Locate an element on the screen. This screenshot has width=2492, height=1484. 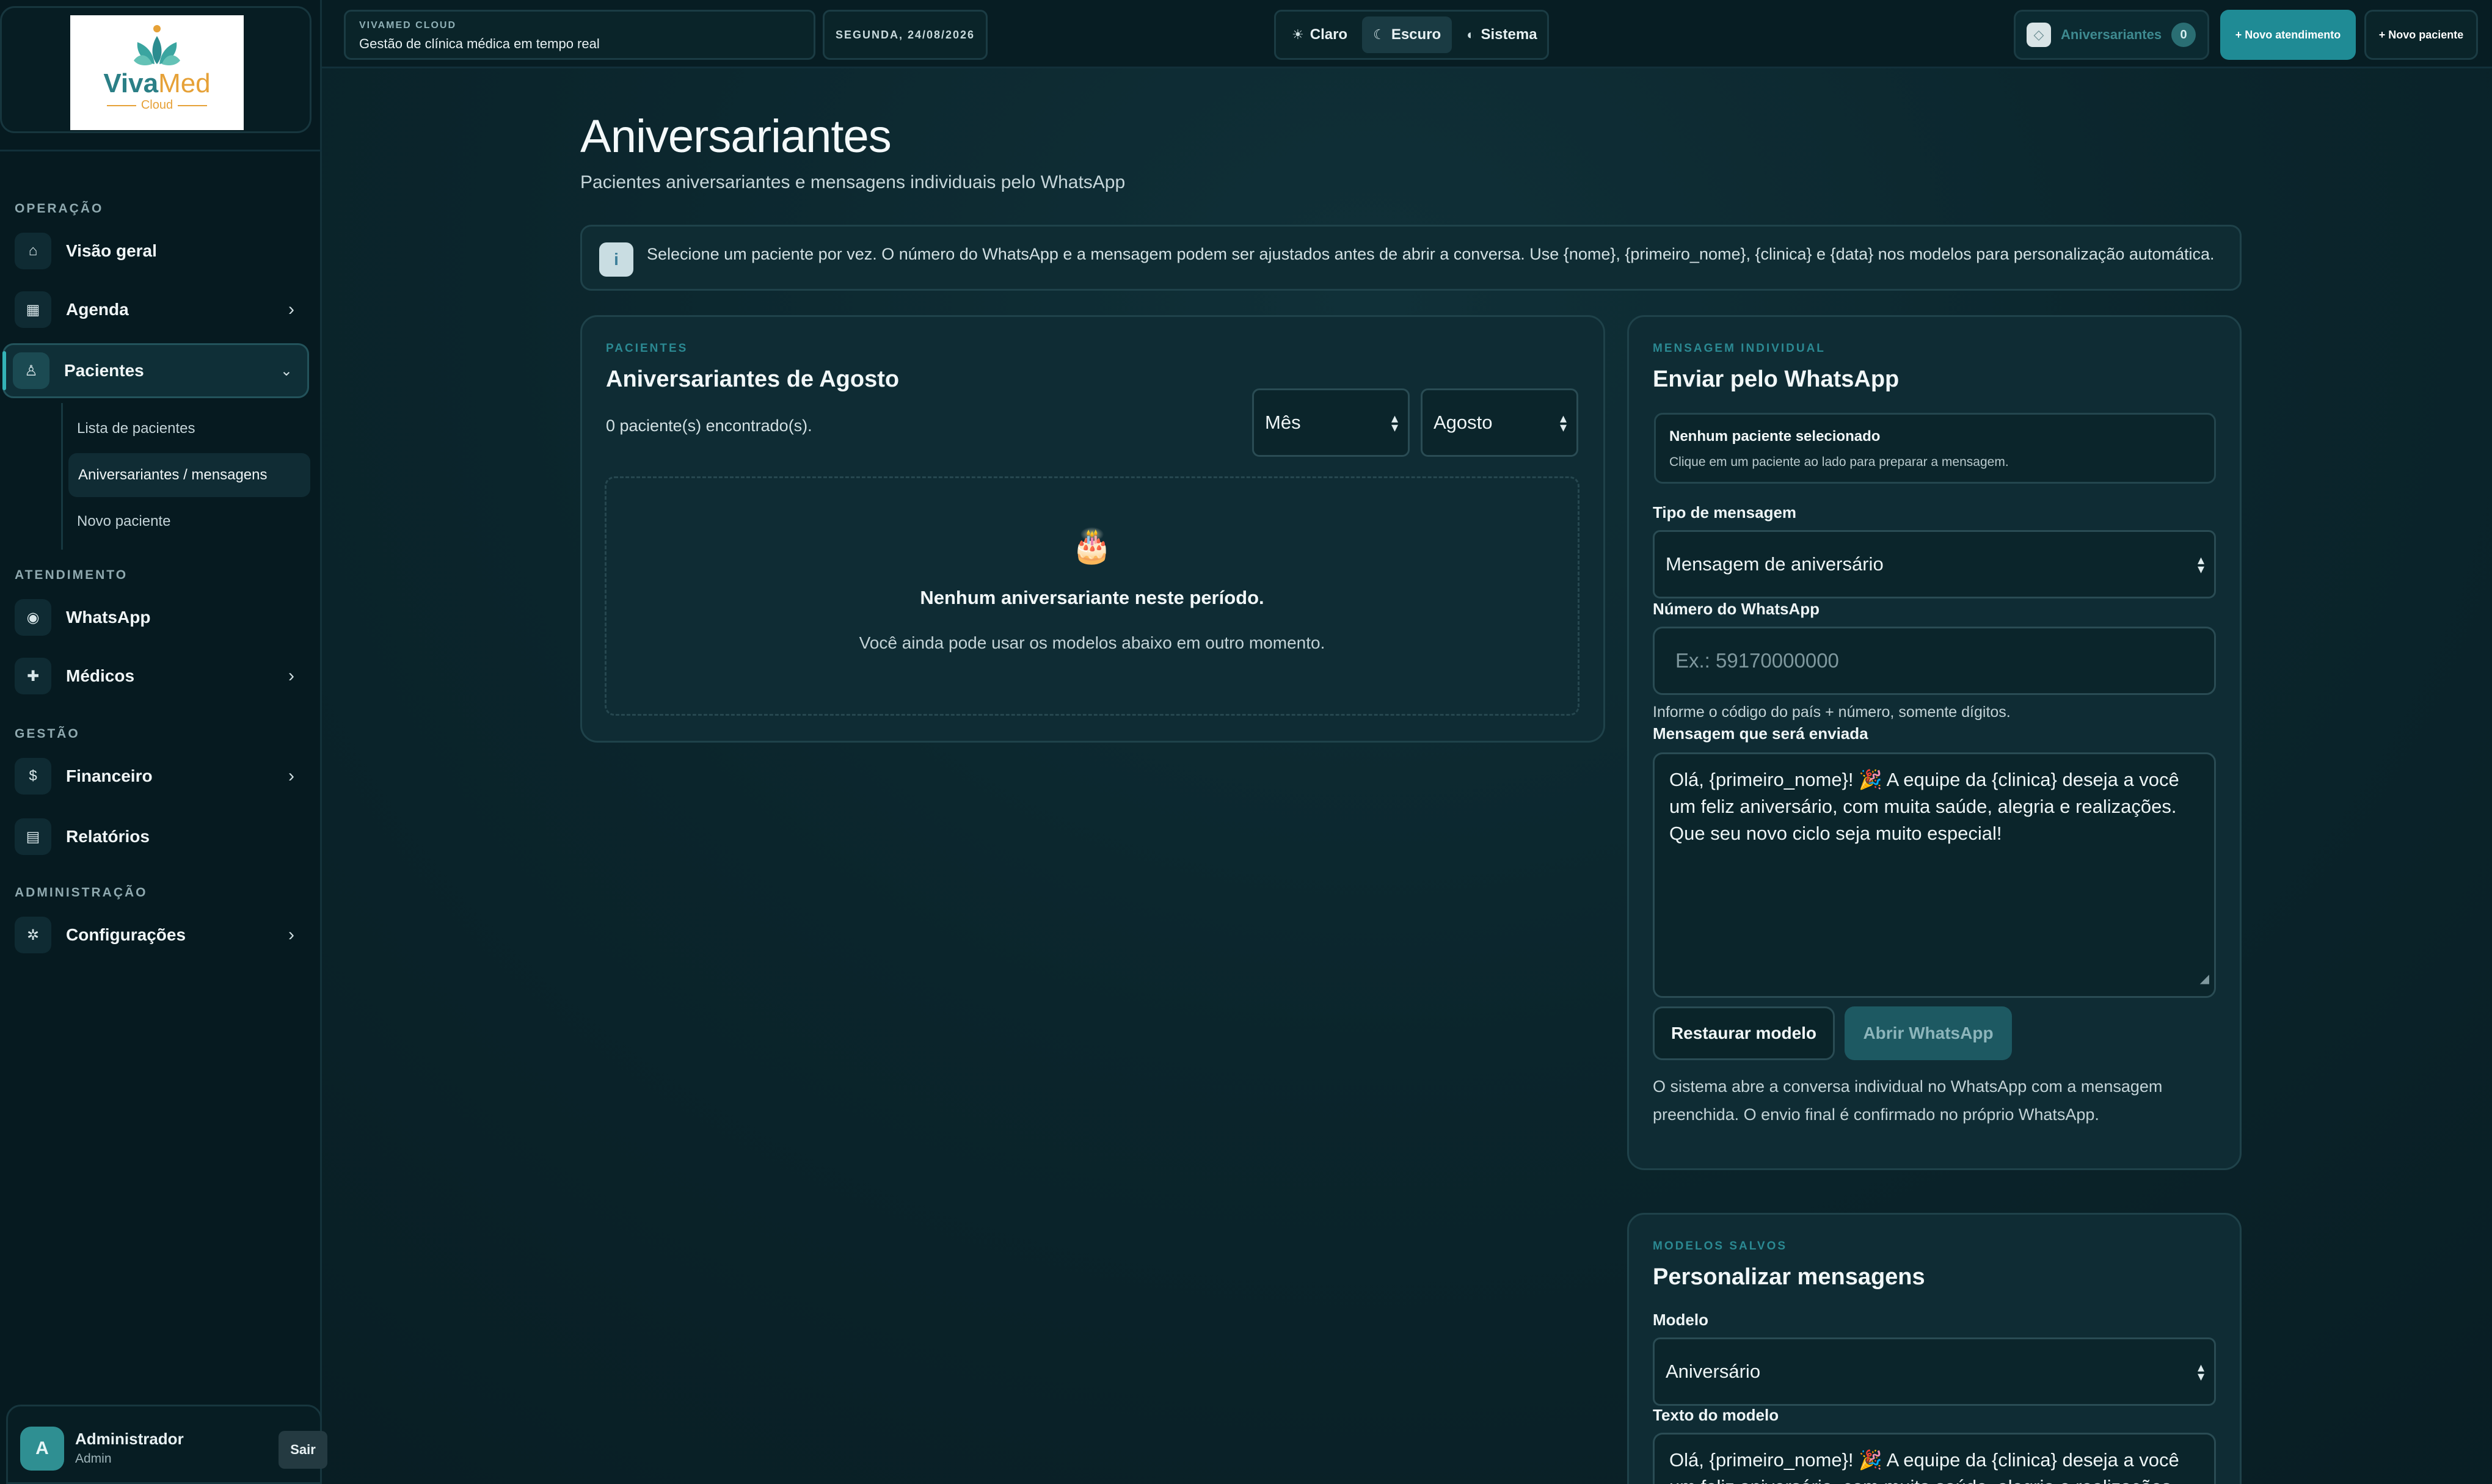
logo-subtitle: Cloud is located at coordinates (157, 105).